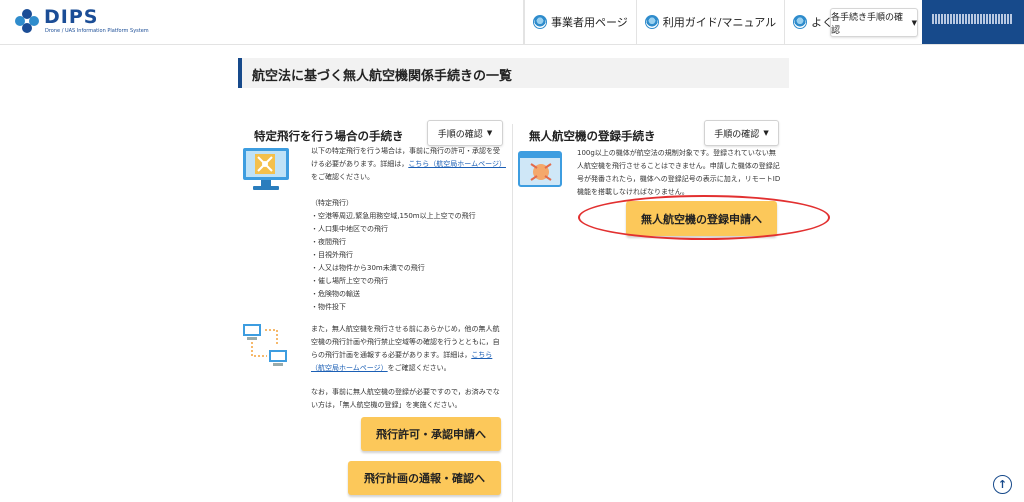 The width and height of the screenshot is (1024, 502). Describe the element at coordinates (457, 164) in the screenshot. I see `left-intro-link: こちら（航空局ホームページ）` at that location.